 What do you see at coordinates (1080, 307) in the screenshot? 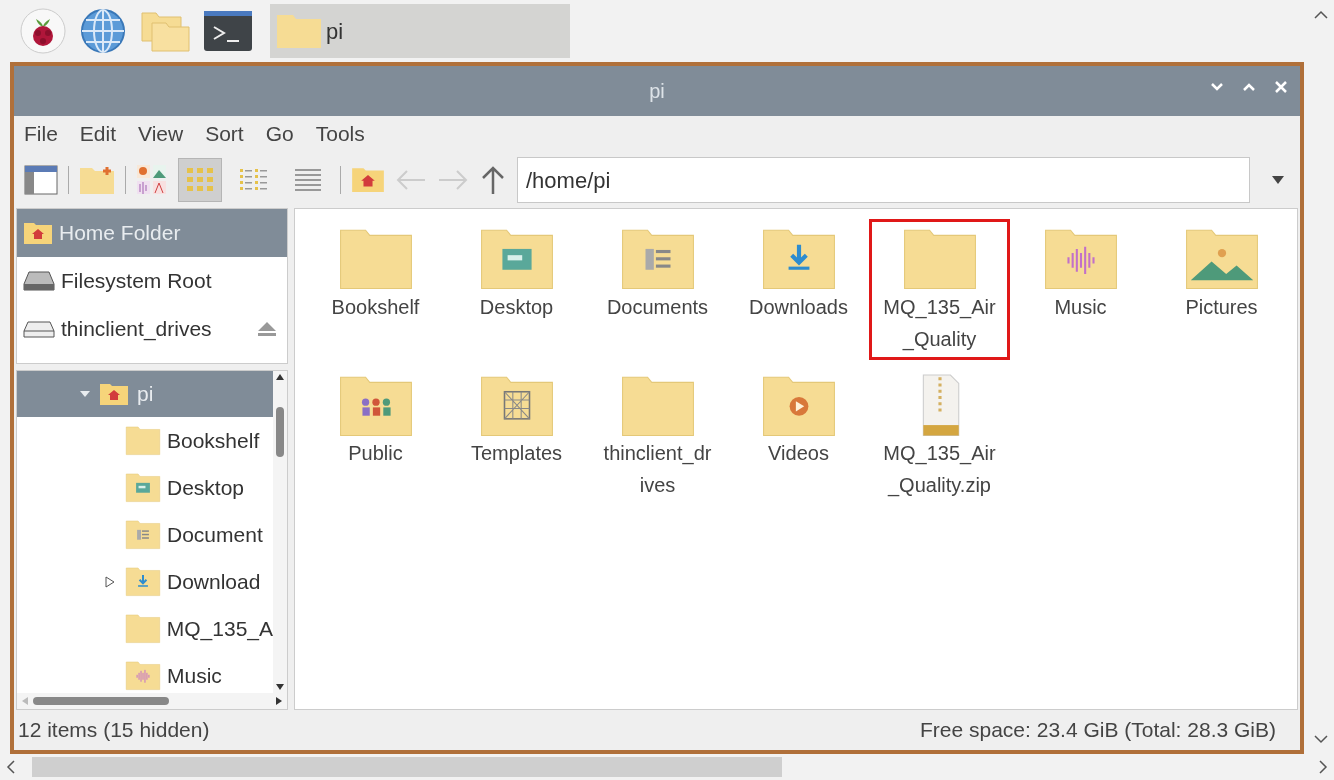
I see `file-label: Music` at bounding box center [1080, 307].